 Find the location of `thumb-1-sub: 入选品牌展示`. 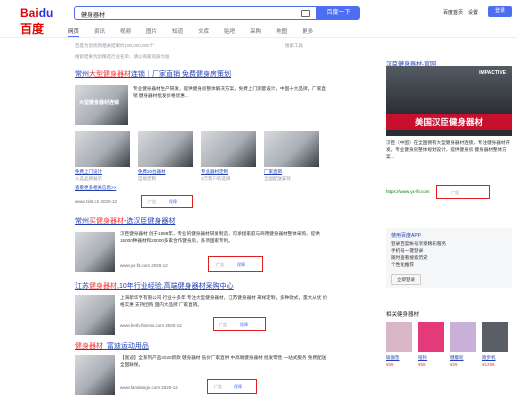

thumb-1-sub: 入选品牌展示 is located at coordinates (88, 178).